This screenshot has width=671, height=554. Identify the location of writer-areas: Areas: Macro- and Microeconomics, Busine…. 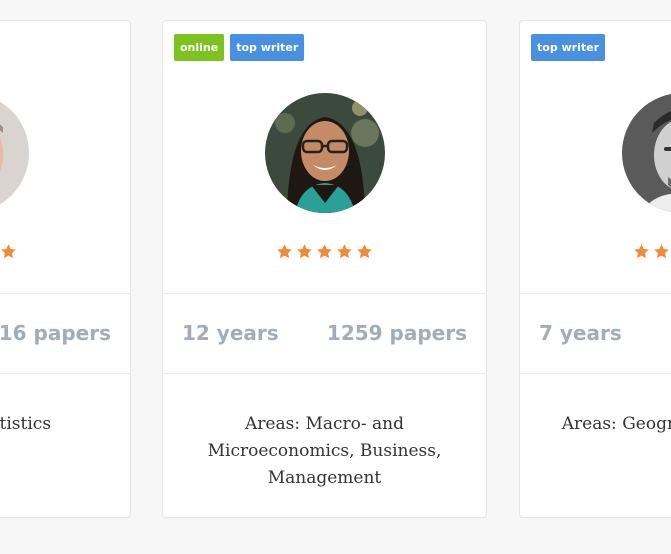
(324, 451).